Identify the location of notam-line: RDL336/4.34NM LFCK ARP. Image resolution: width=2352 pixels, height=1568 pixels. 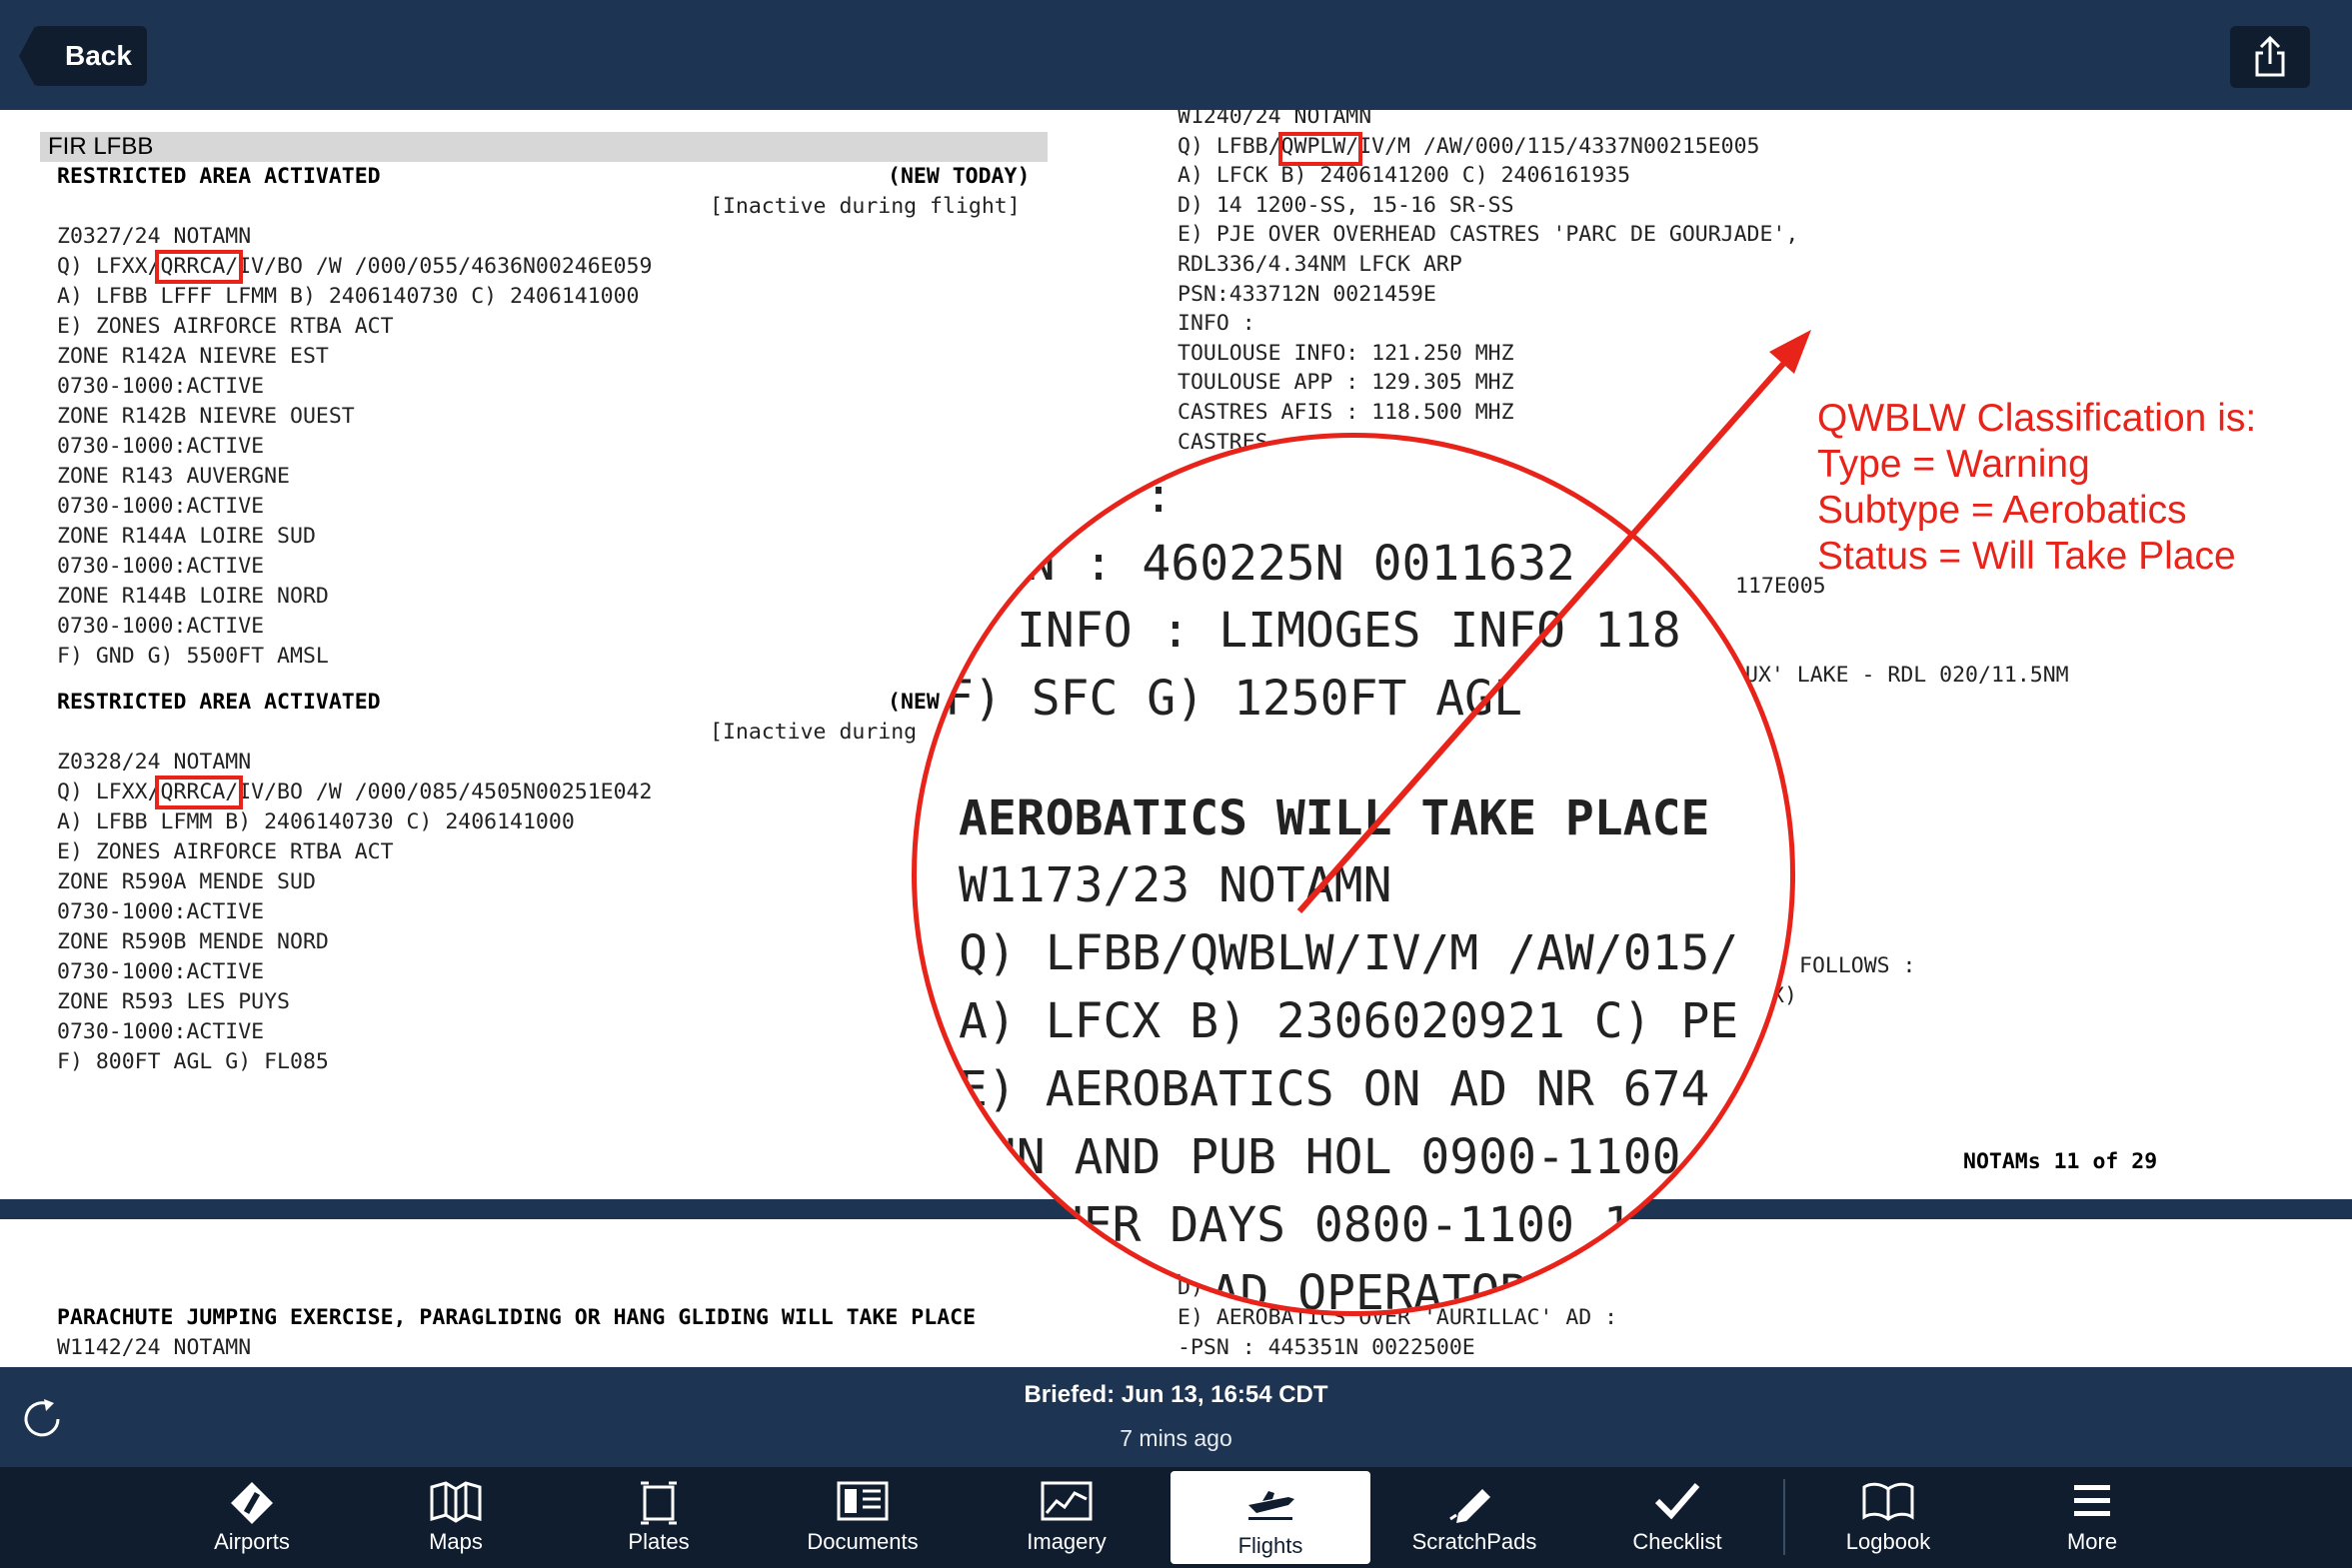
(1319, 264).